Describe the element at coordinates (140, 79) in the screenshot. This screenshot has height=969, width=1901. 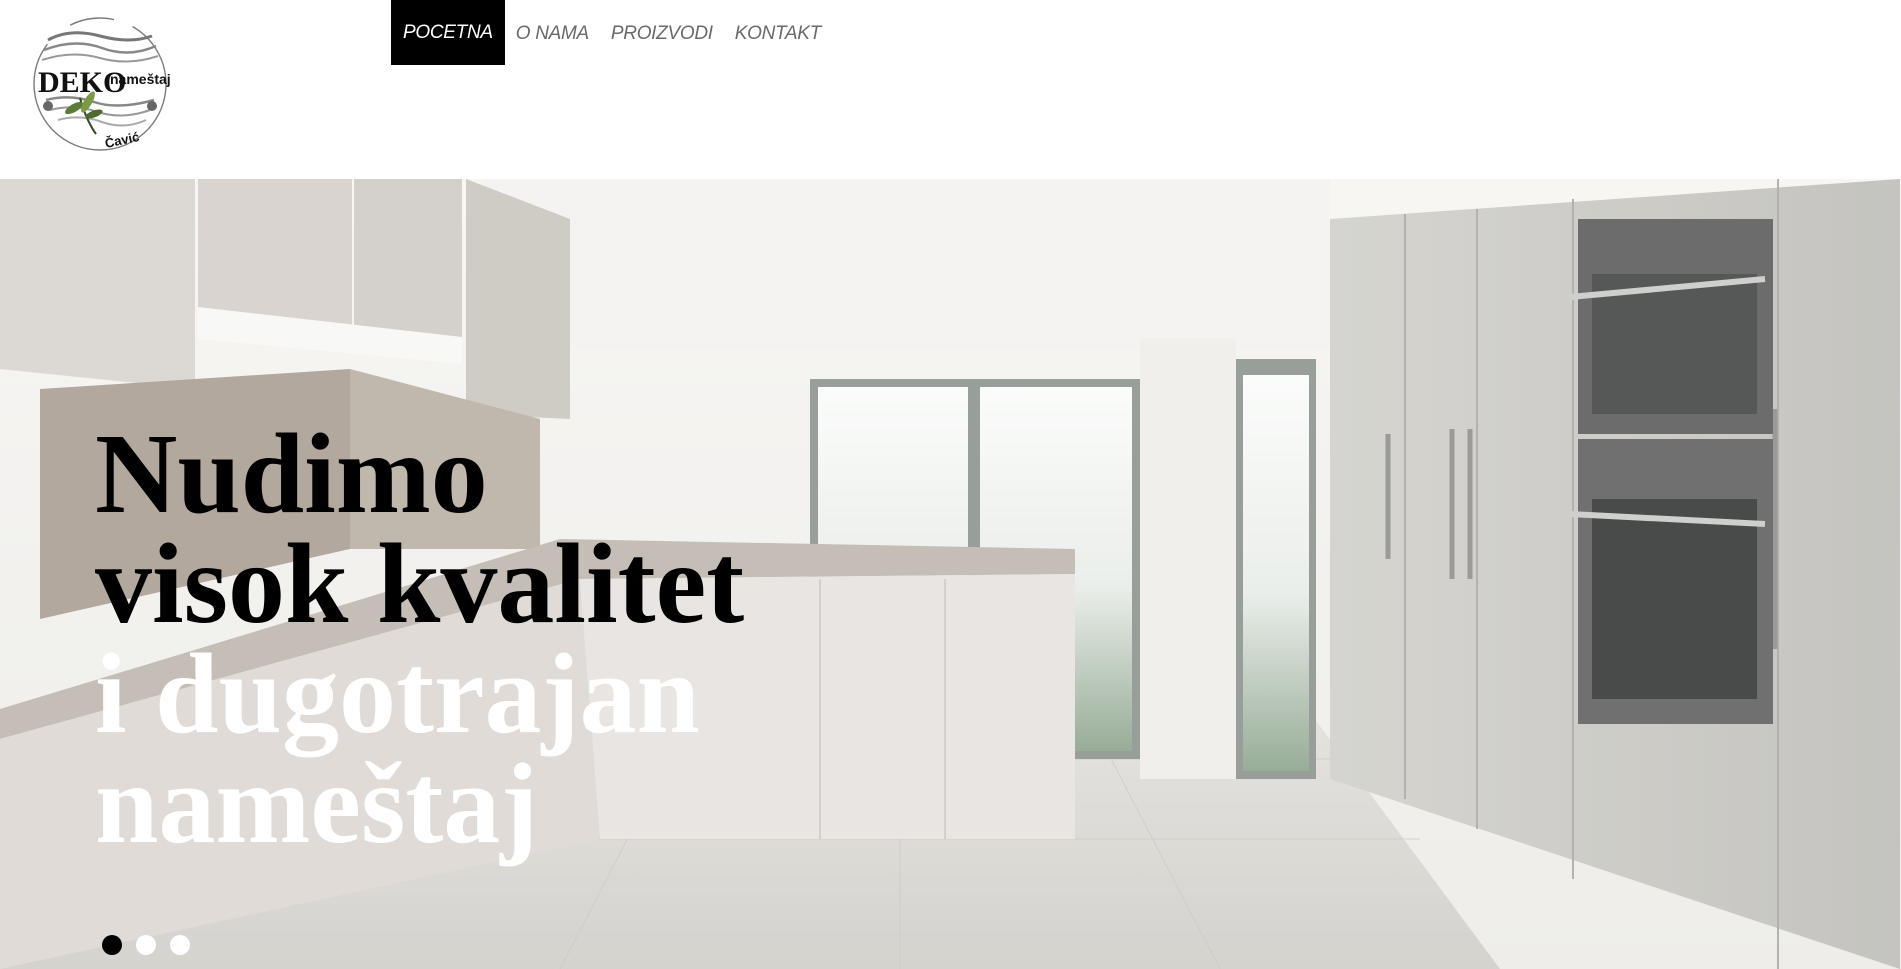
I see `logo-word: nameštaj` at that location.